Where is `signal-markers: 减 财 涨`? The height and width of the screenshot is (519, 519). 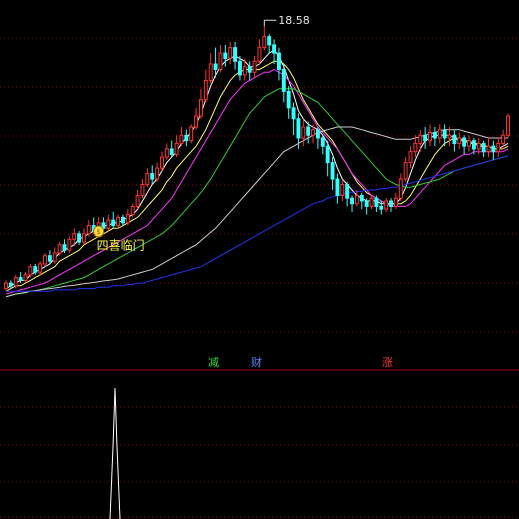 signal-markers: 减 财 涨 is located at coordinates (300, 362).